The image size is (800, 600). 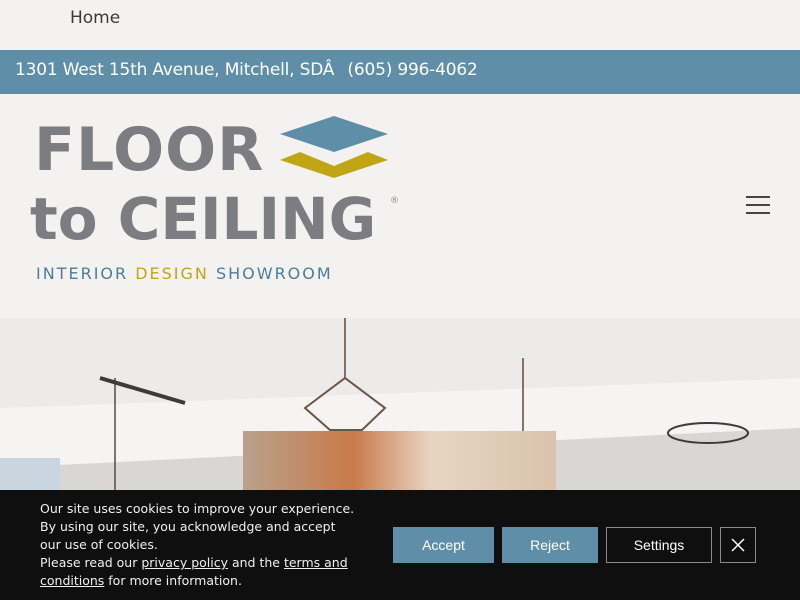 I want to click on accept-button: Accept, so click(x=443, y=545).